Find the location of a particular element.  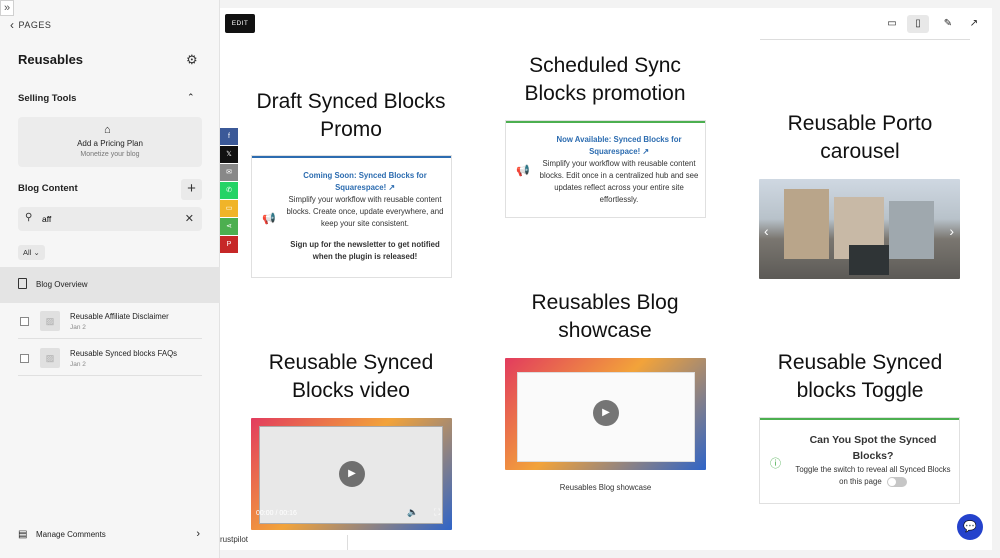

porto-heading: Reusable Porto carousel is located at coordinates (860, 137).